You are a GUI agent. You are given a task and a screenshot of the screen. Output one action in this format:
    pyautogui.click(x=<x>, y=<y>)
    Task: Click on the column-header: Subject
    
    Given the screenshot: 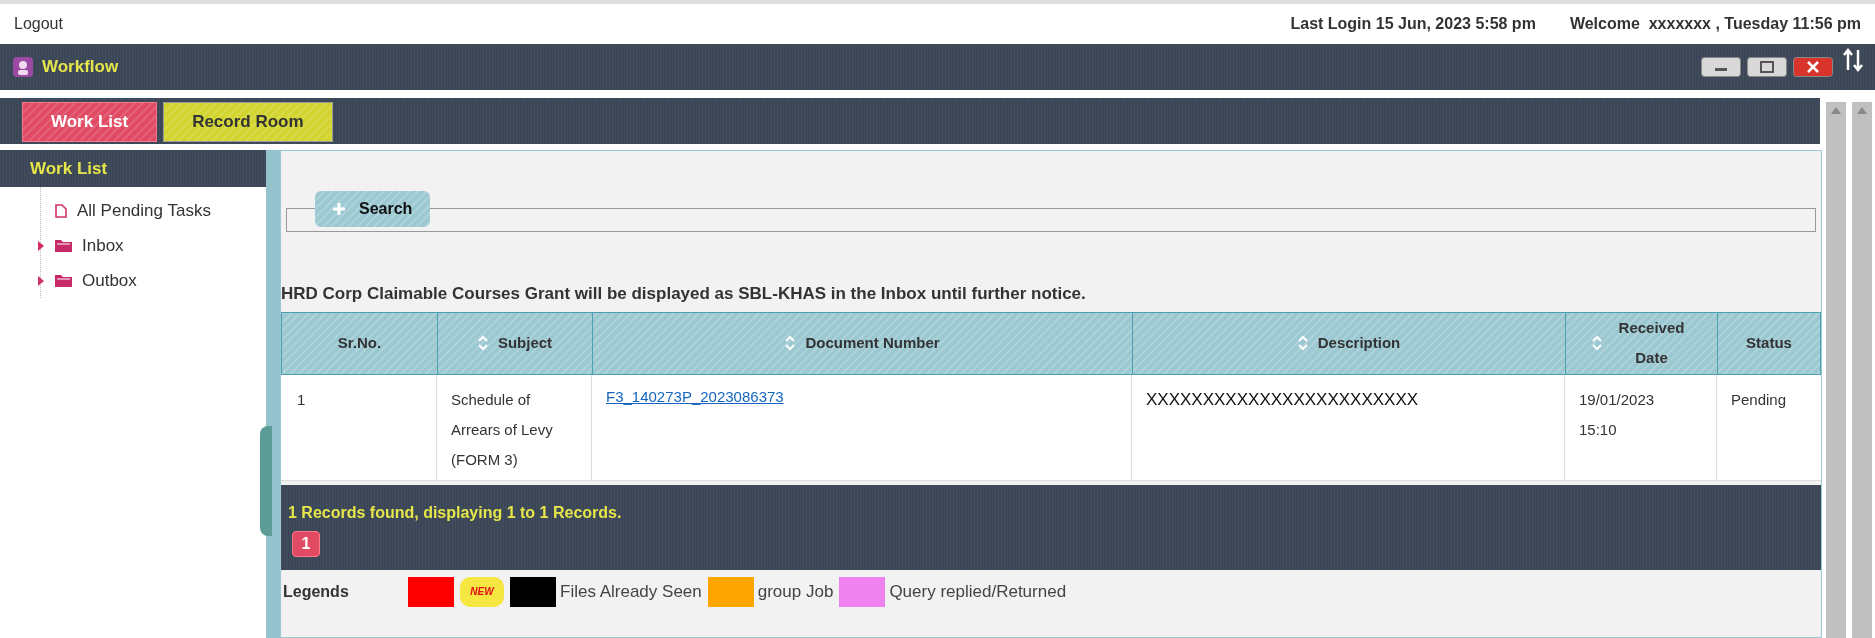 What is the action you would take?
    pyautogui.click(x=525, y=343)
    